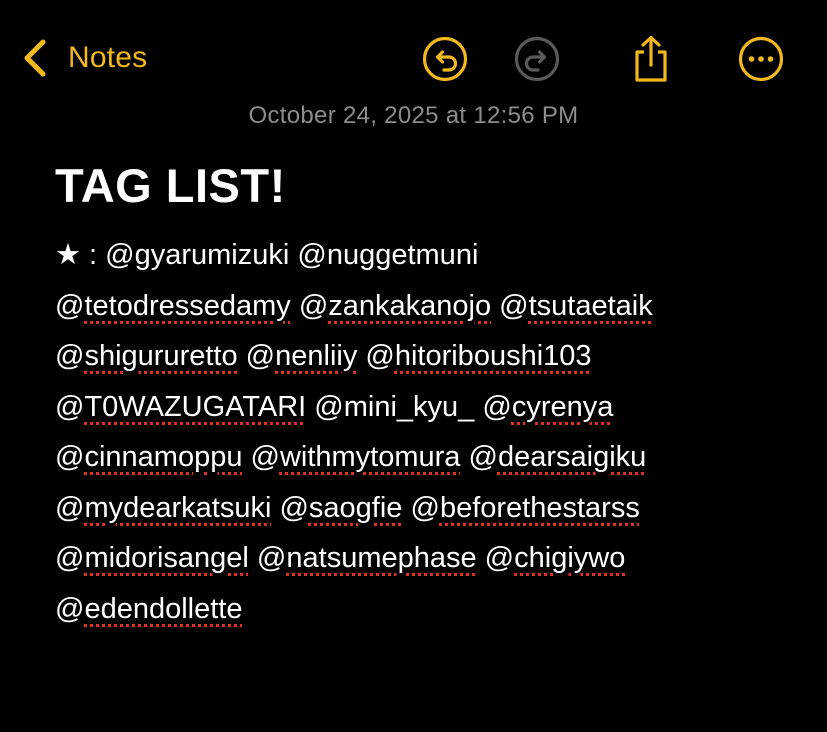 The height and width of the screenshot is (732, 827). Describe the element at coordinates (410, 305) in the screenshot. I see `misspelled-word: zankakanojo` at that location.